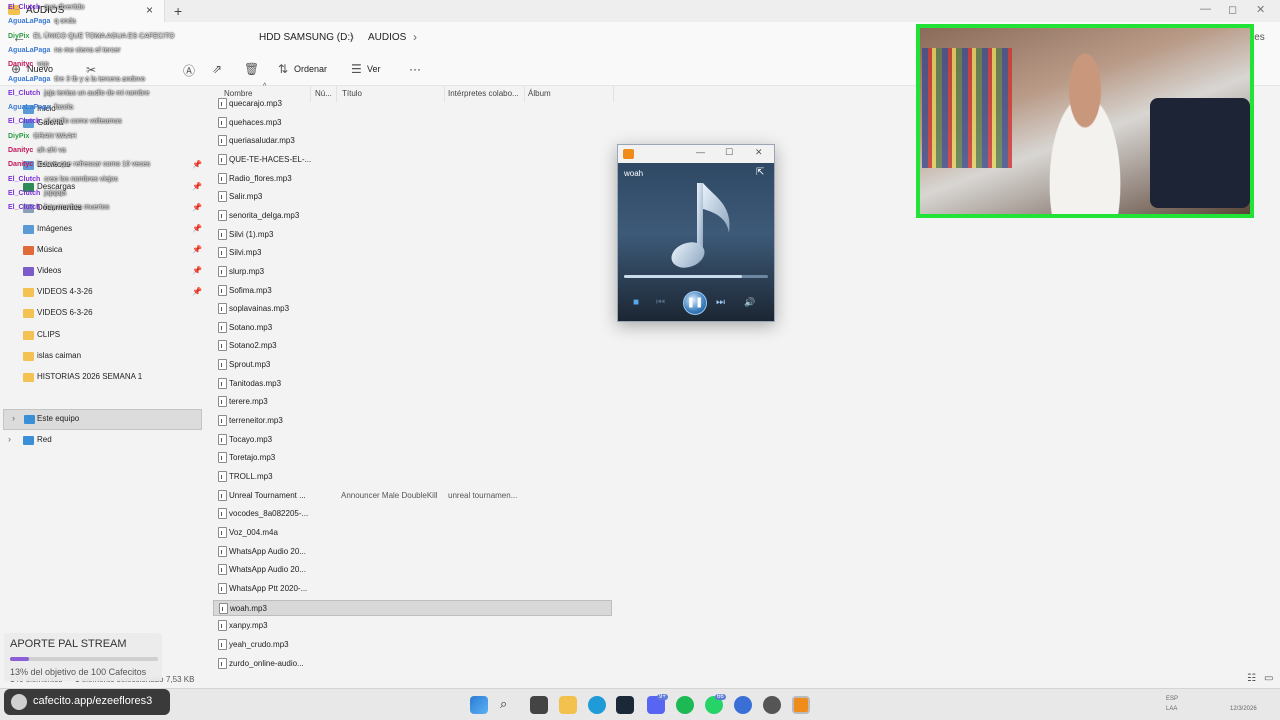 This screenshot has width=1280, height=720. I want to click on file-row: Voz_004.m4a, so click(412, 533).